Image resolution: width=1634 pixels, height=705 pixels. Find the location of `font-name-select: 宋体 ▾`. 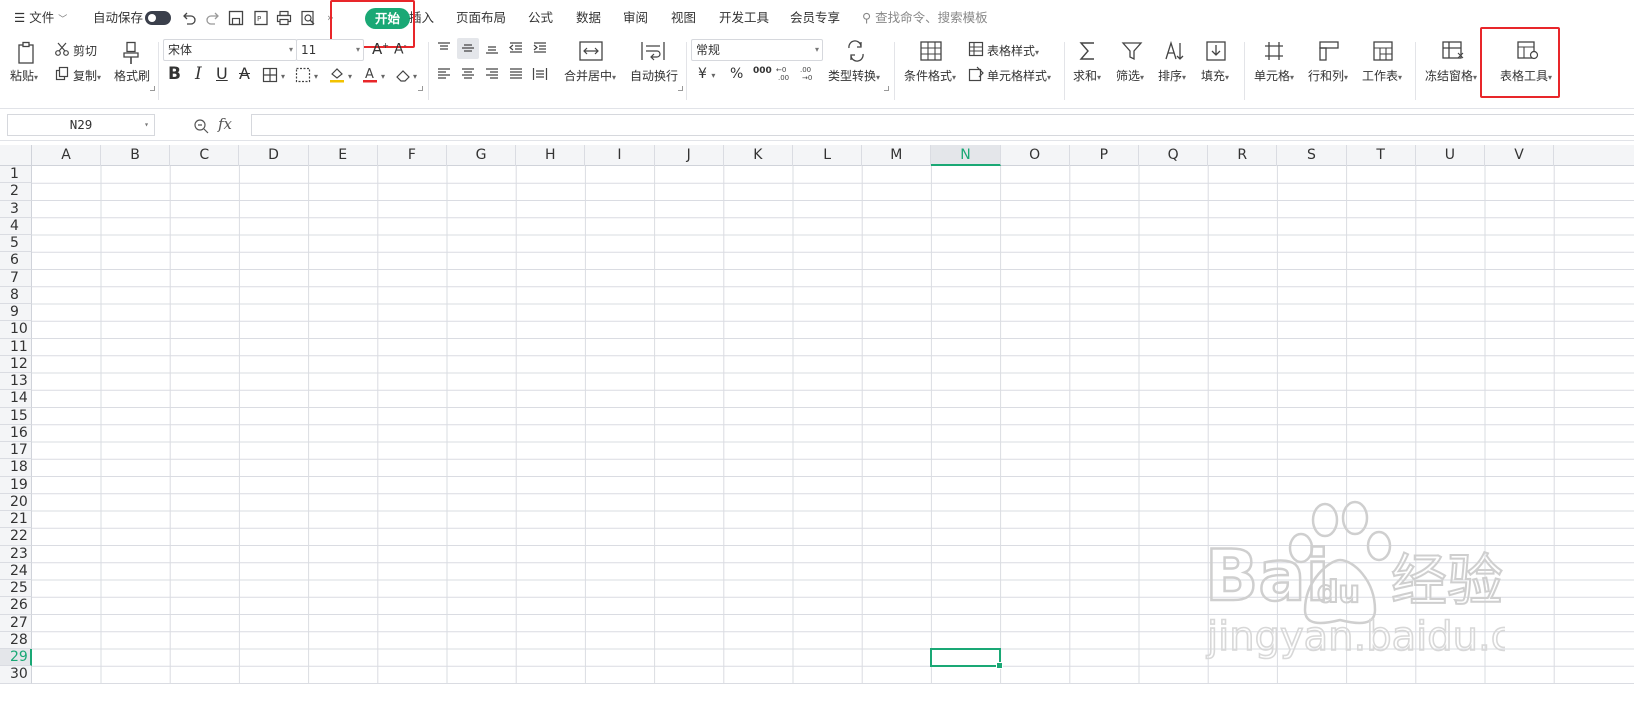

font-name-select: 宋体 ▾ is located at coordinates (230, 50).